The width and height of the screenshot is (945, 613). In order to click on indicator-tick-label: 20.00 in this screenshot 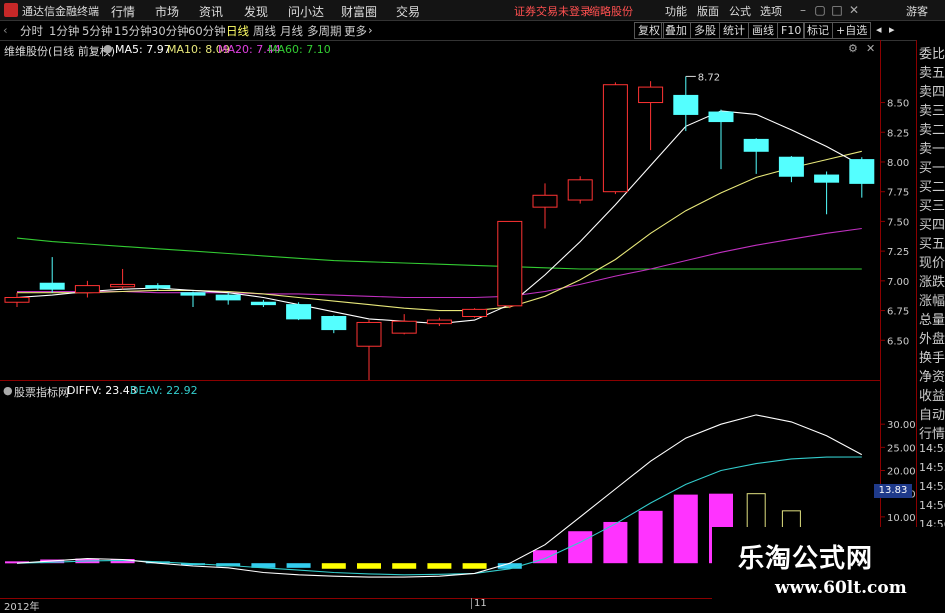, I will do `click(901, 472)`.